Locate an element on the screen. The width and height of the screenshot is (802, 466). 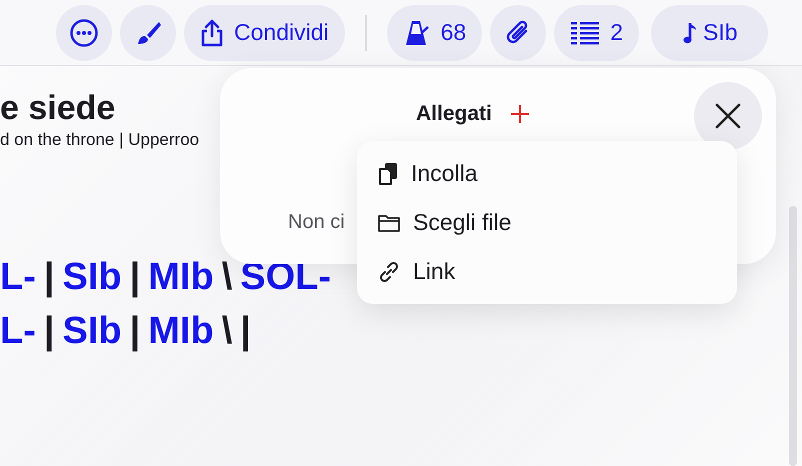
share-icon is located at coordinates (212, 32).